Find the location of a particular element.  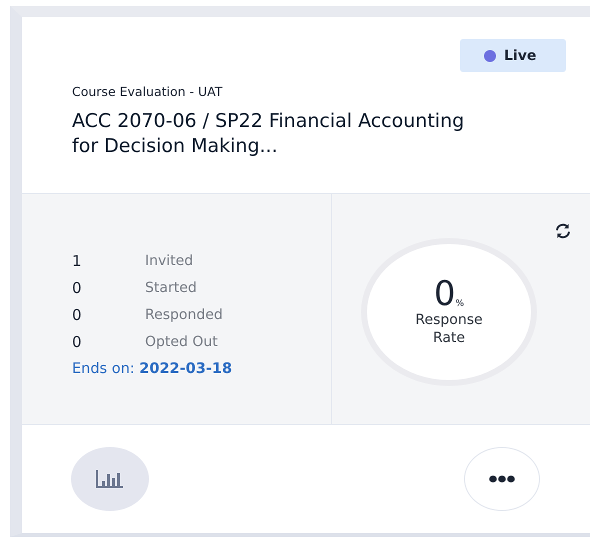

stat-count: 1 is located at coordinates (77, 261).